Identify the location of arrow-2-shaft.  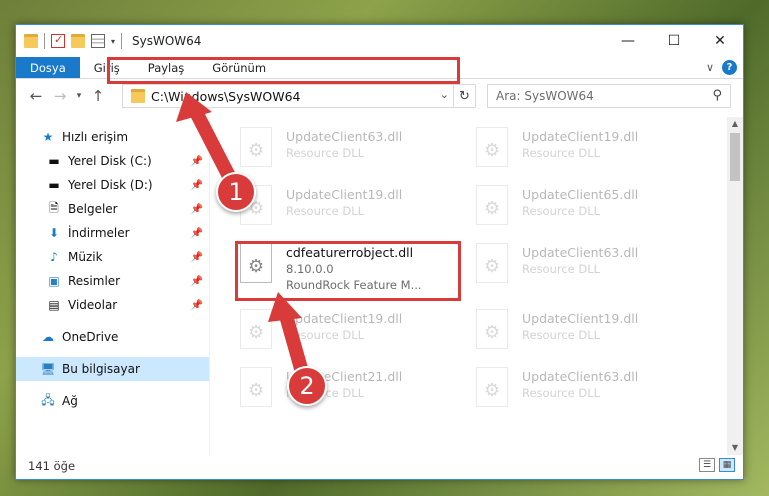
(293, 342).